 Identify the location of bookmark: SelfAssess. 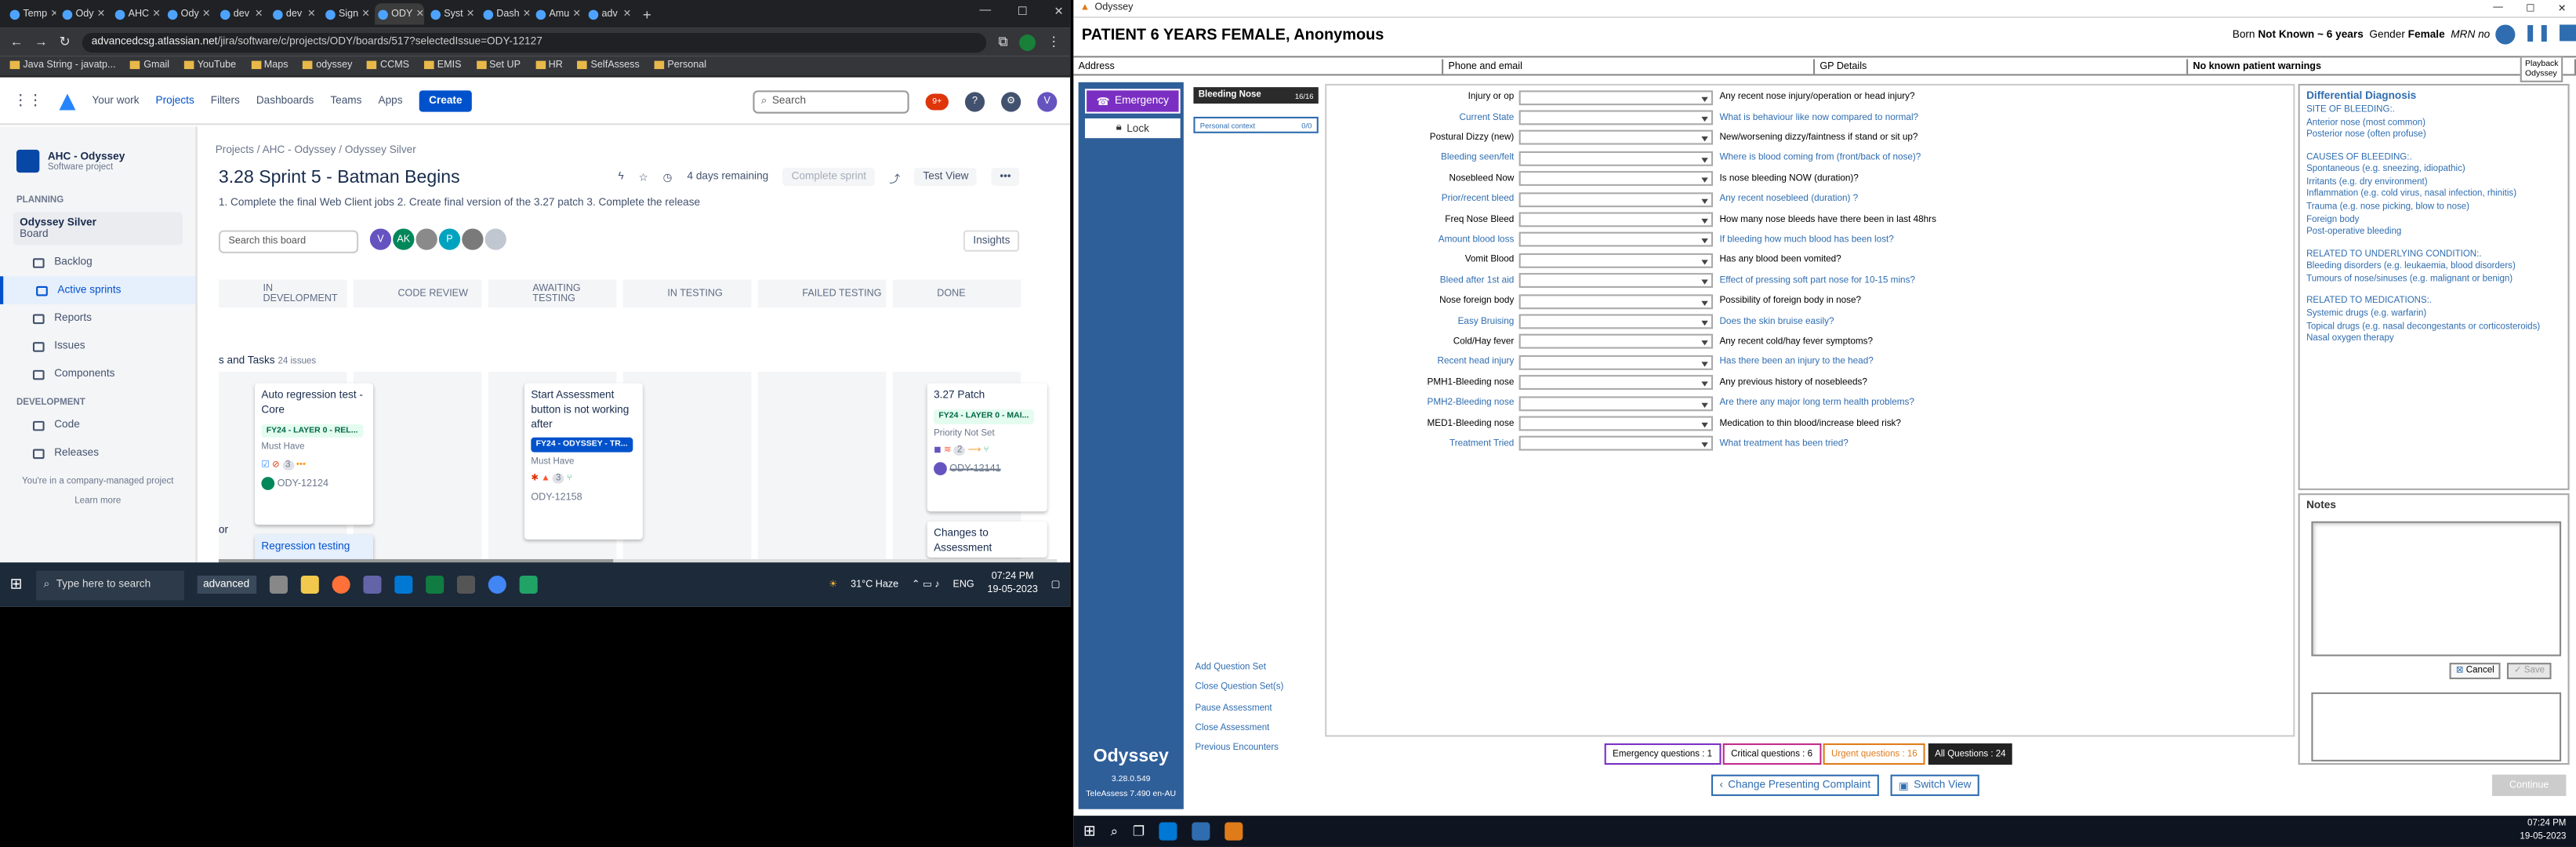
(609, 65).